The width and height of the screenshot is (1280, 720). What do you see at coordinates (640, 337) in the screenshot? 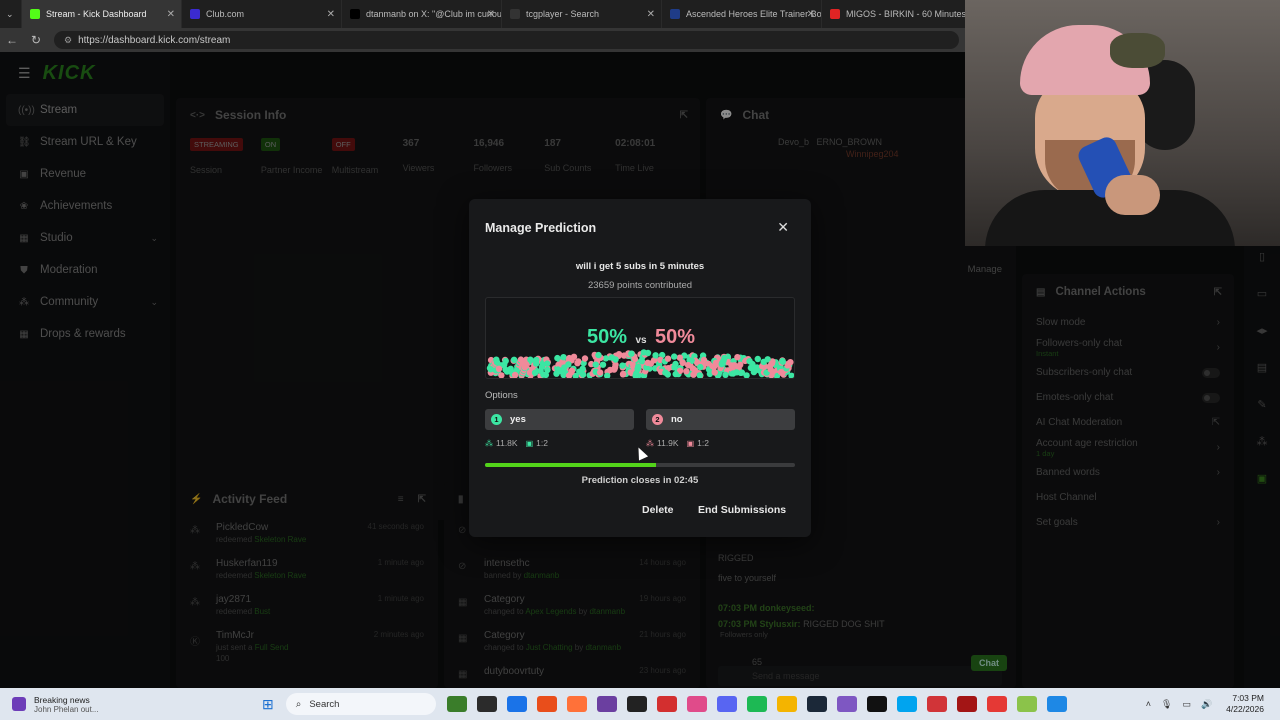
I see `percent-row: 50% vs 50%` at bounding box center [640, 337].